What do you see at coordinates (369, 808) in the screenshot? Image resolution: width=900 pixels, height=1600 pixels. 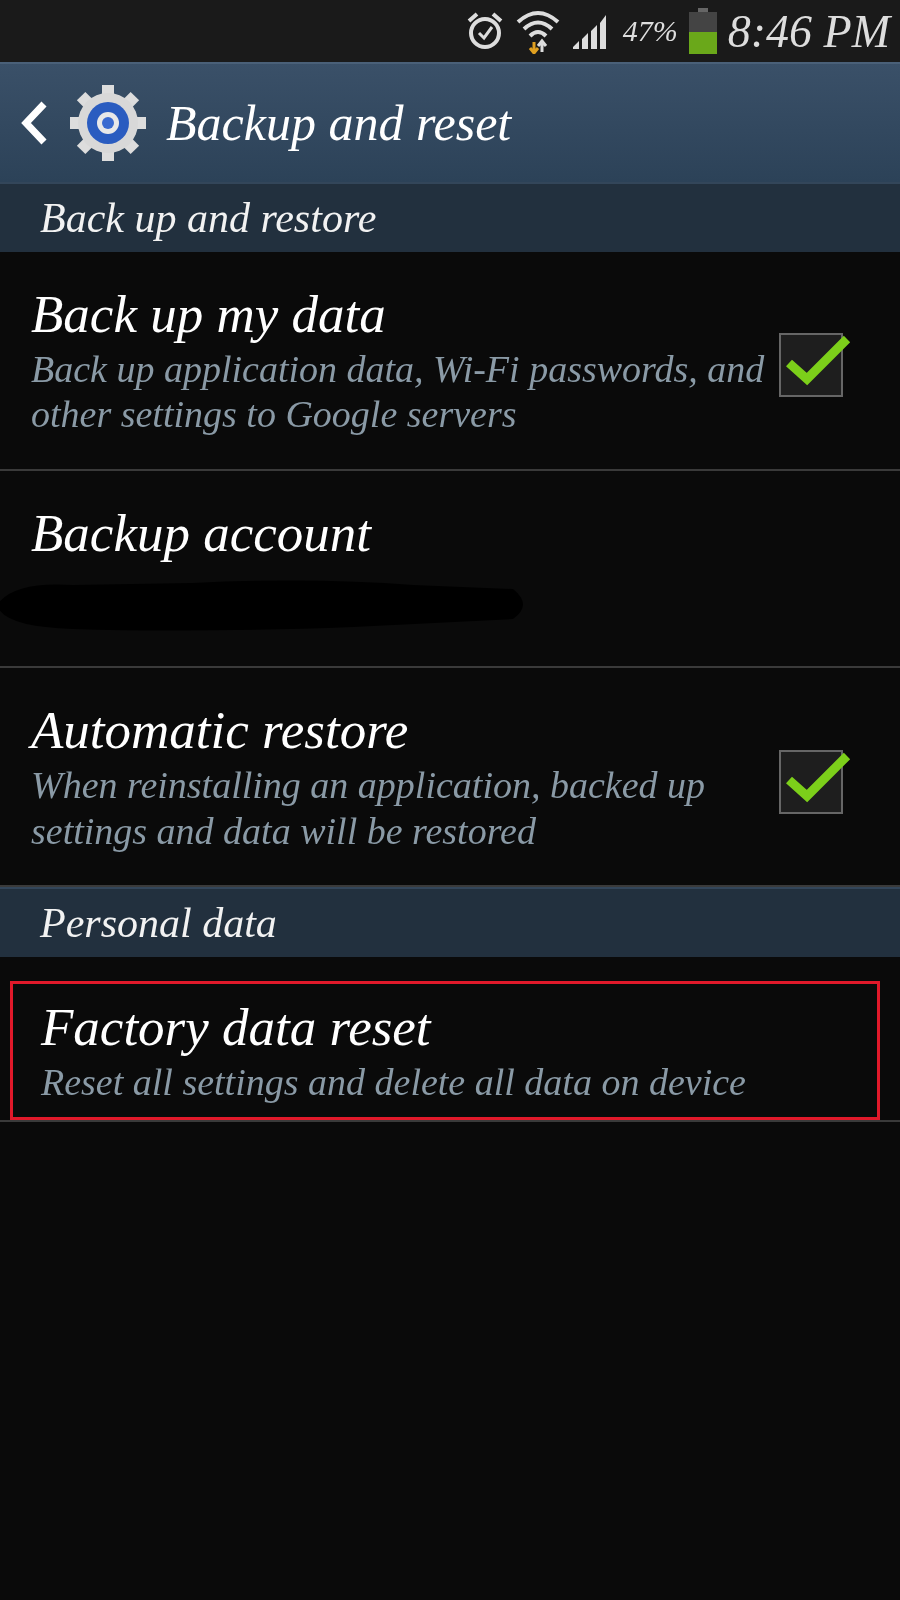 I see `item-summary: When reinstalling an application, backed up settings and data will be restored` at bounding box center [369, 808].